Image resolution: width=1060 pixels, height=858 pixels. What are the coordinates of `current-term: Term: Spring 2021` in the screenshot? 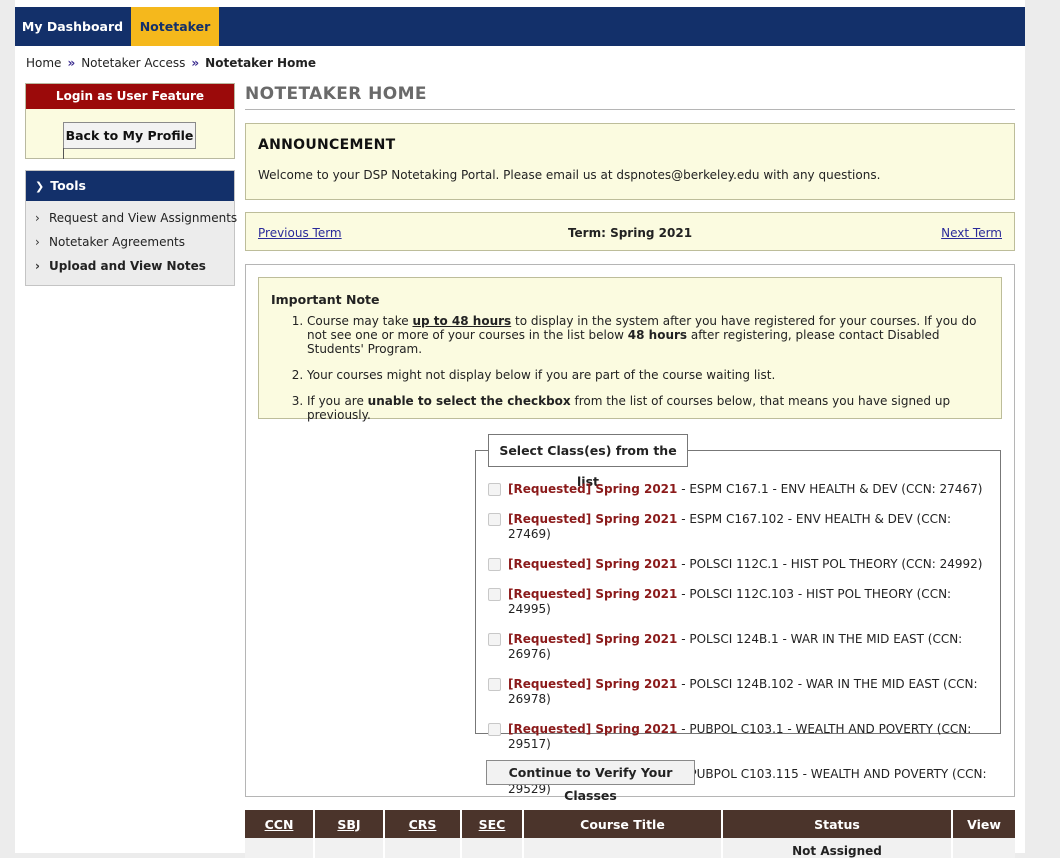 It's located at (630, 233).